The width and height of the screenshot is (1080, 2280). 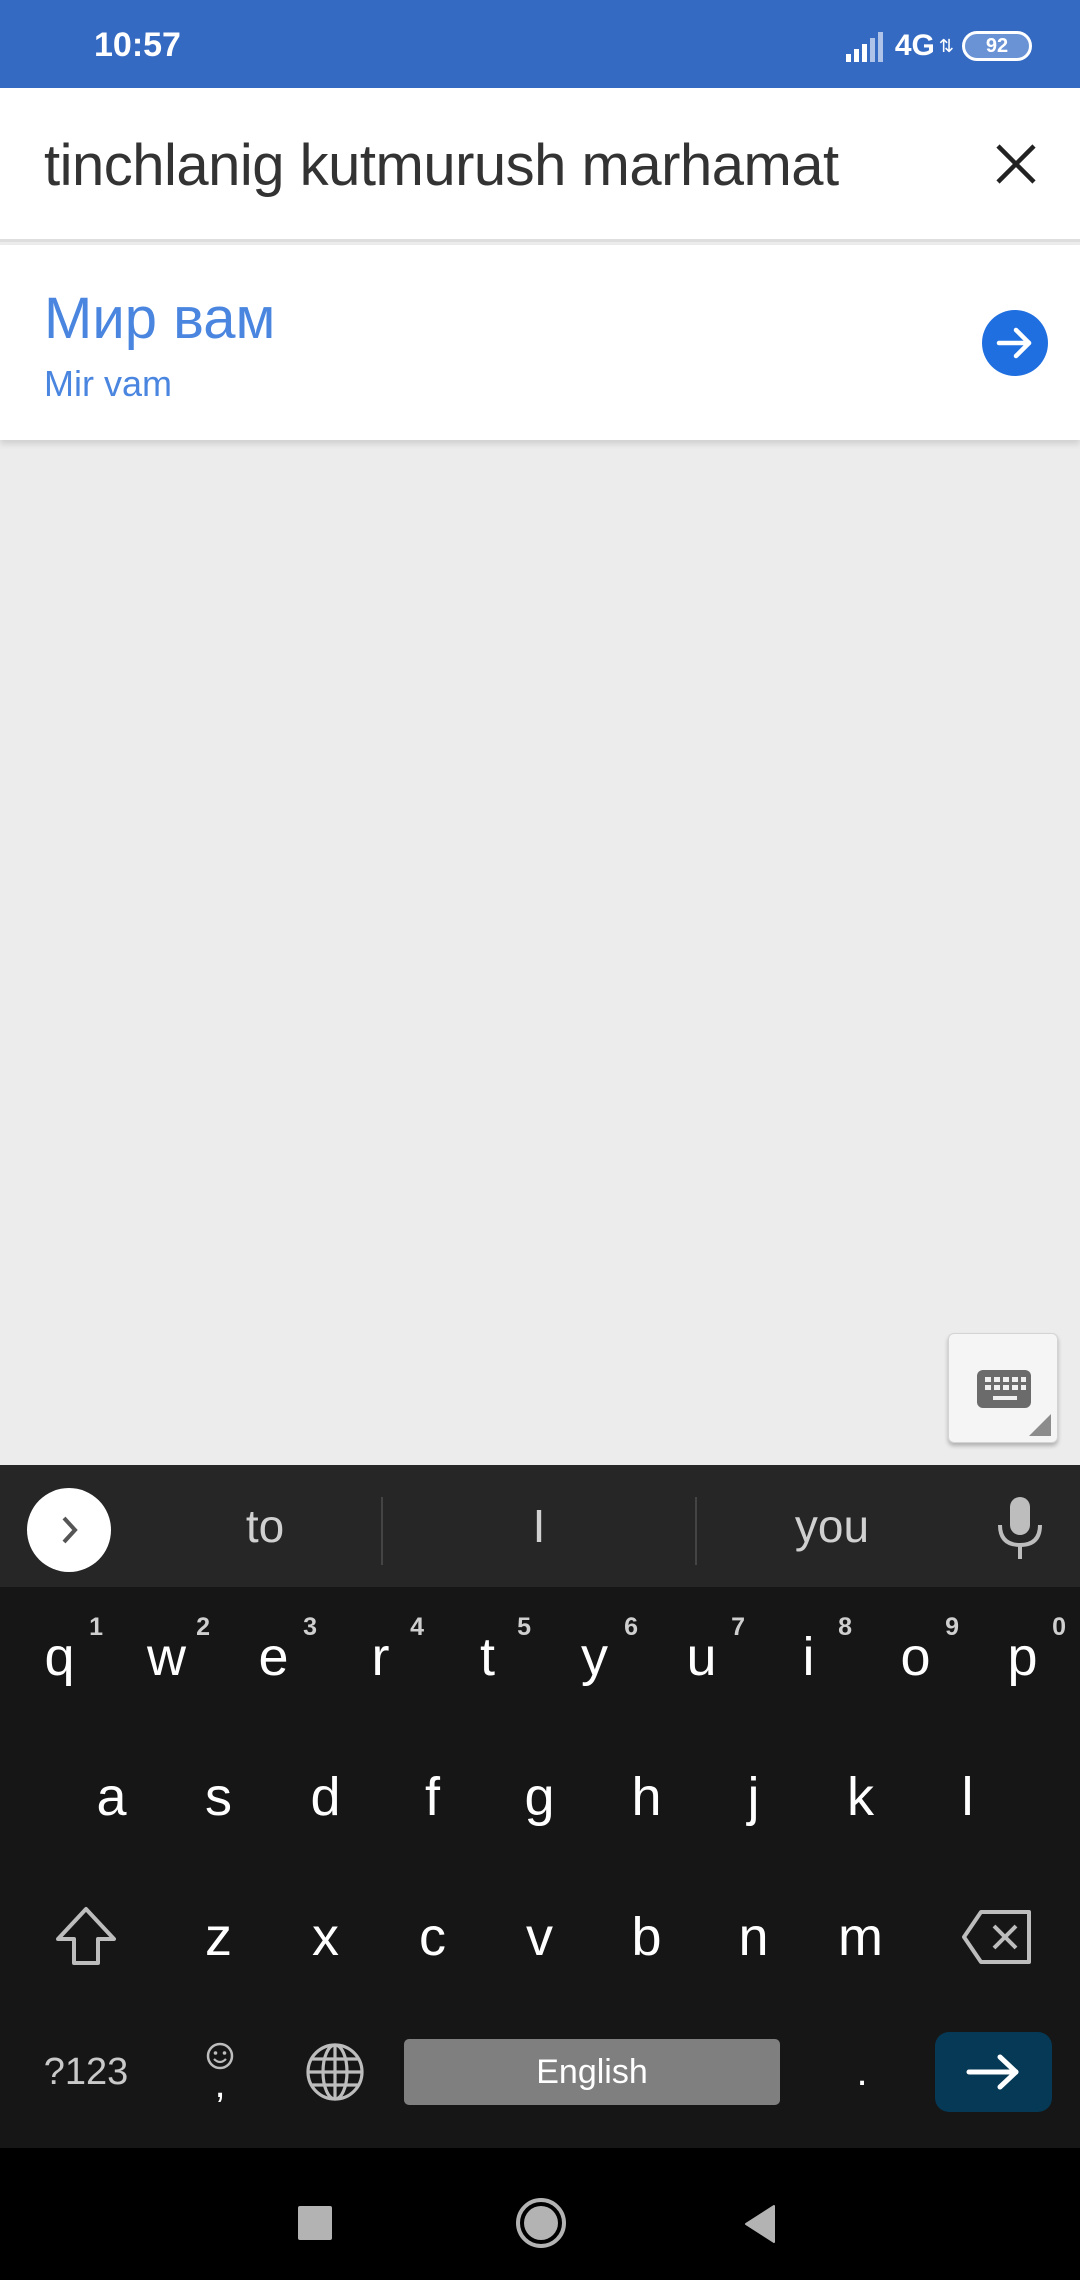 I want to click on key-label: r, so click(x=380, y=1657).